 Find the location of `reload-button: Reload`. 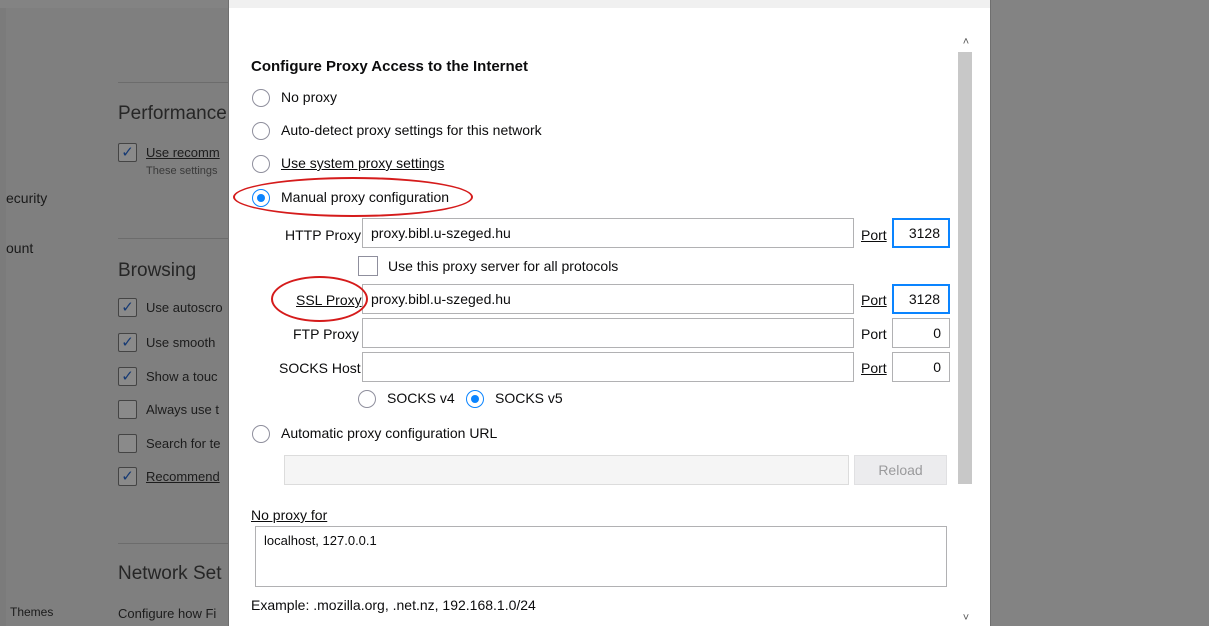

reload-button: Reload is located at coordinates (900, 470).